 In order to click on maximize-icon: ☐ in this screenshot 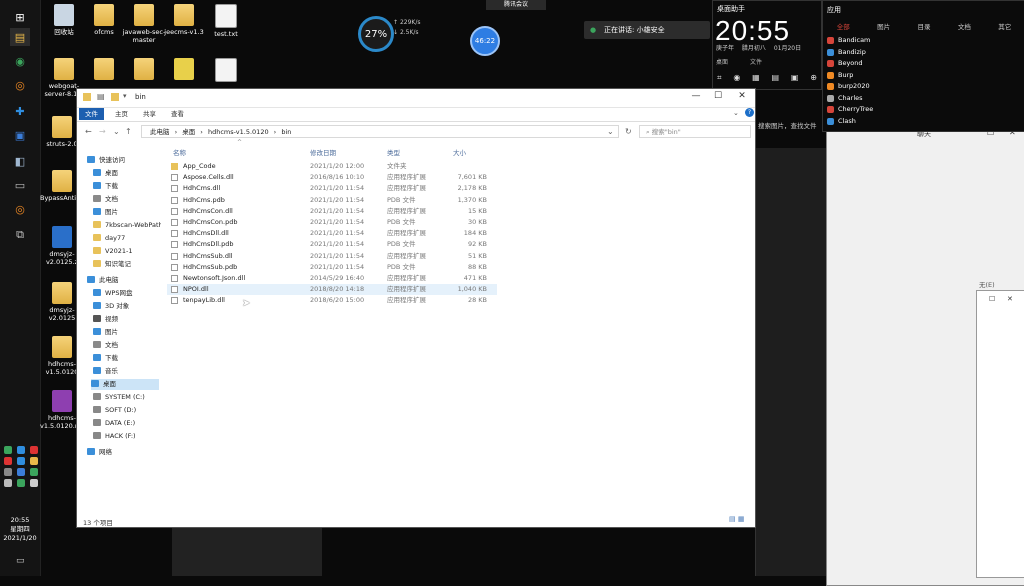, I will do `click(992, 299)`.